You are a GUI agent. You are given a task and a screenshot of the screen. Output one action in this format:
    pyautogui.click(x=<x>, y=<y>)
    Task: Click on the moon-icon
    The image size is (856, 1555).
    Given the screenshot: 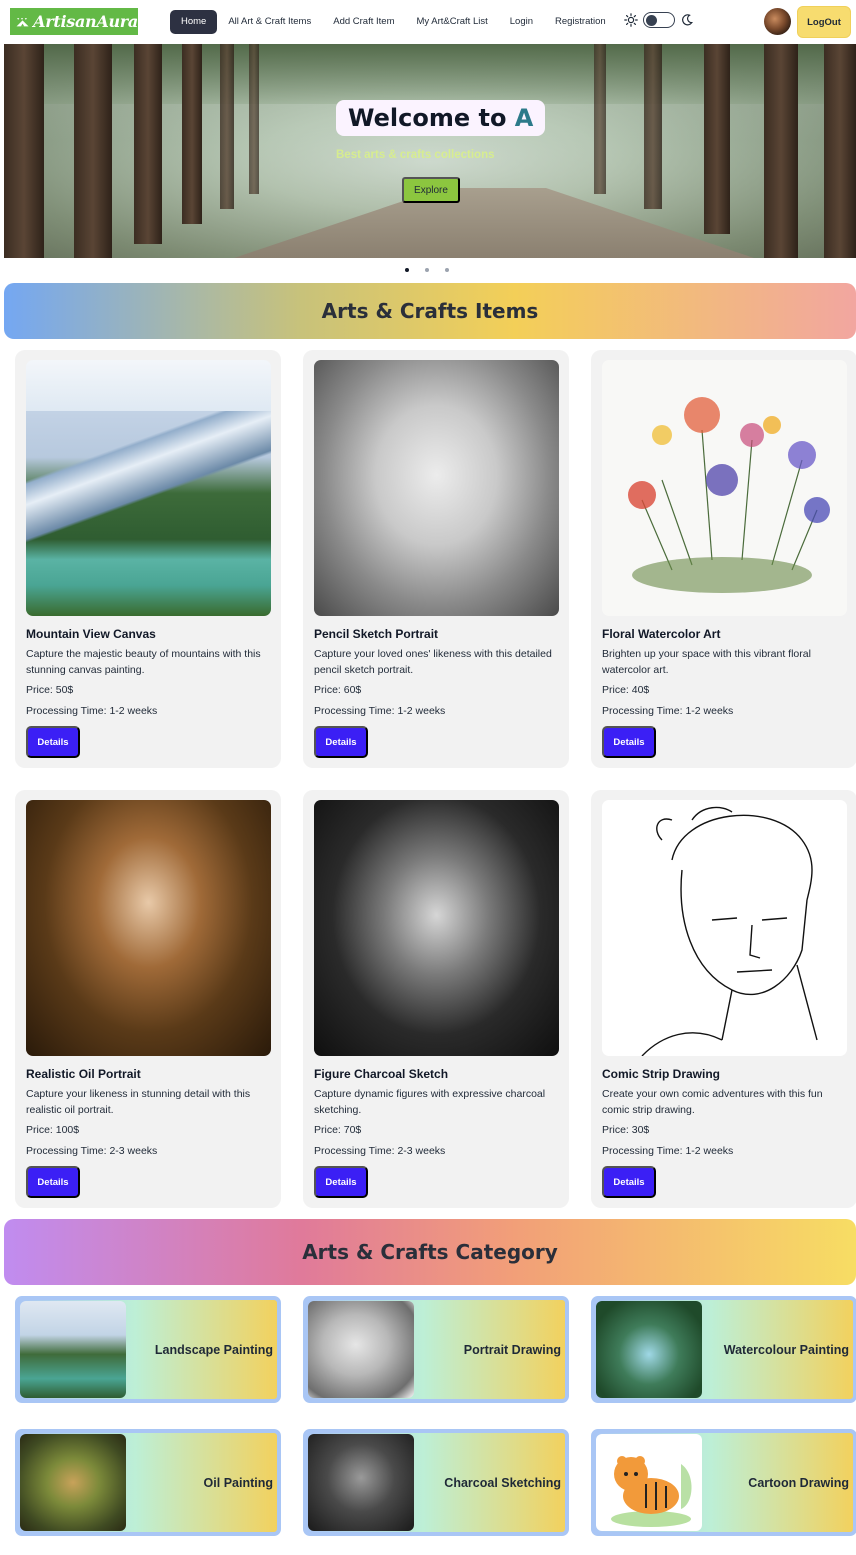 What is the action you would take?
    pyautogui.click(x=687, y=20)
    